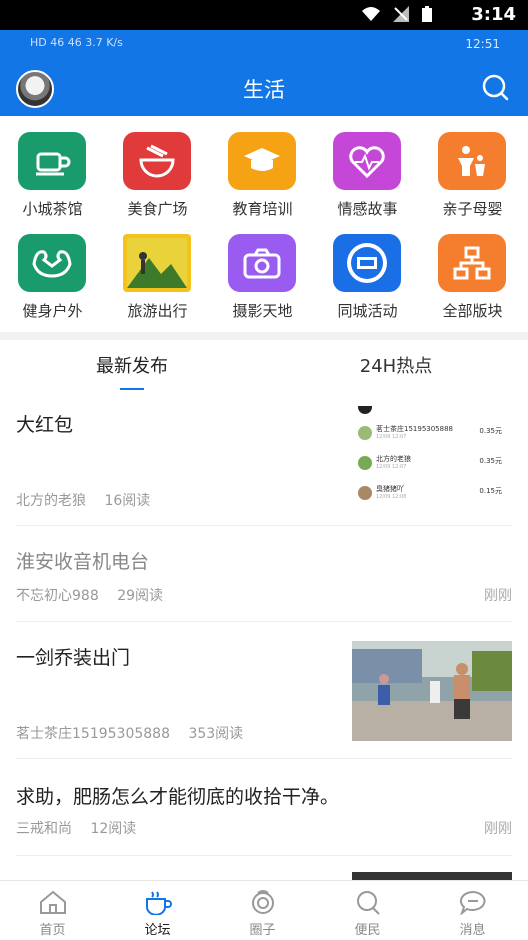 The width and height of the screenshot is (528, 940). What do you see at coordinates (140, 596) in the screenshot?
I see `post-reads: 29阅读` at bounding box center [140, 596].